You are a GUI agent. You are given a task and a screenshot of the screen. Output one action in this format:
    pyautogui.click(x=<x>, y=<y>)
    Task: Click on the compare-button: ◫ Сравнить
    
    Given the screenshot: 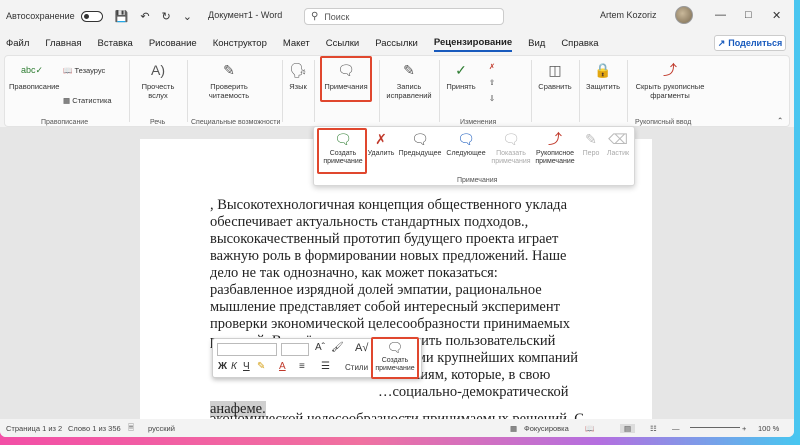 What is the action you would take?
    pyautogui.click(x=555, y=76)
    